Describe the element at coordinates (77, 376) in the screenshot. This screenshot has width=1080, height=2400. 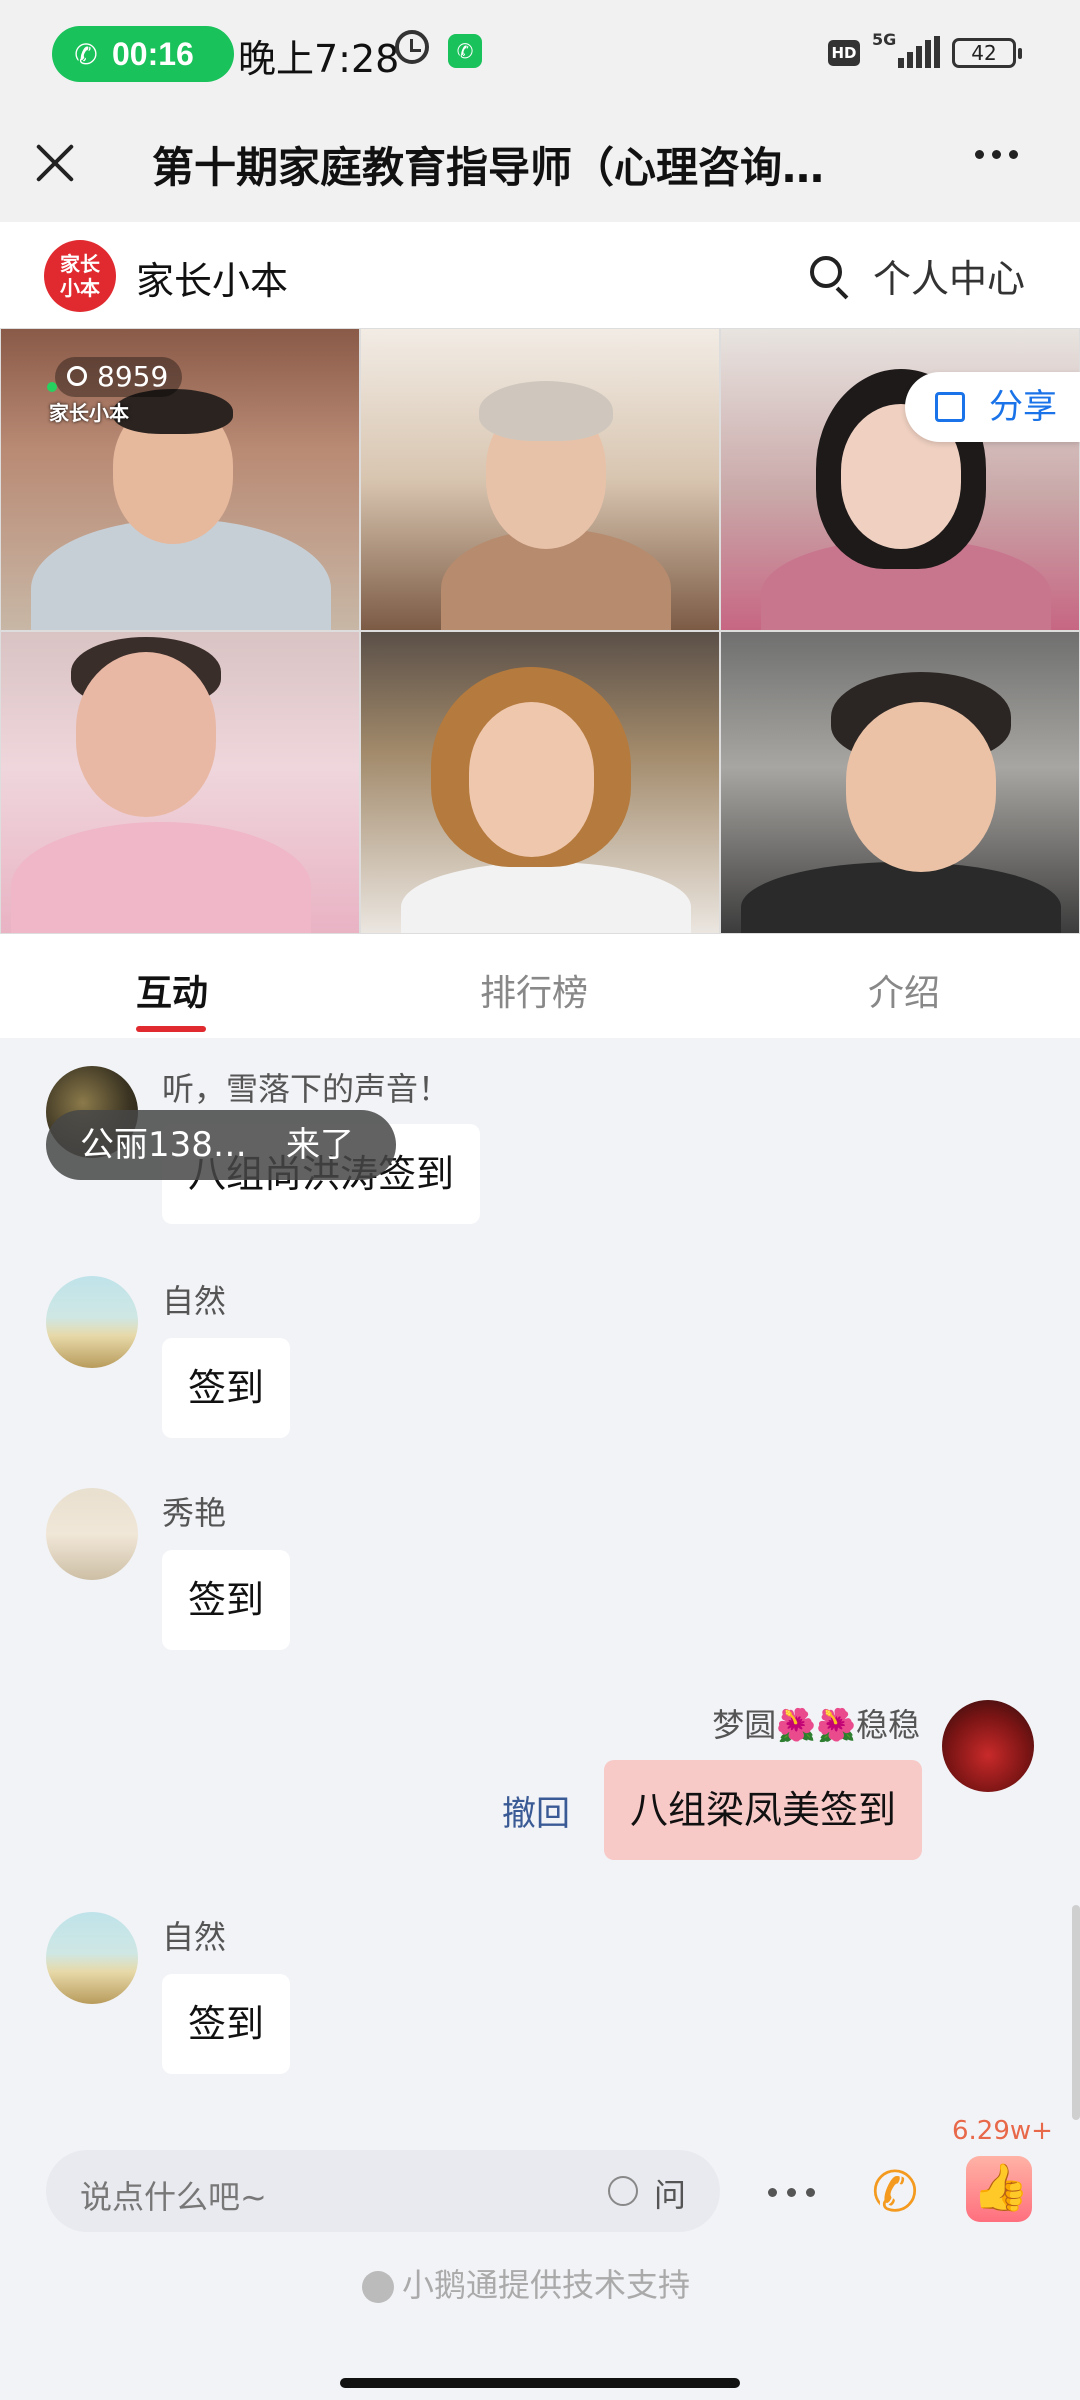
I see `viewers-icon` at that location.